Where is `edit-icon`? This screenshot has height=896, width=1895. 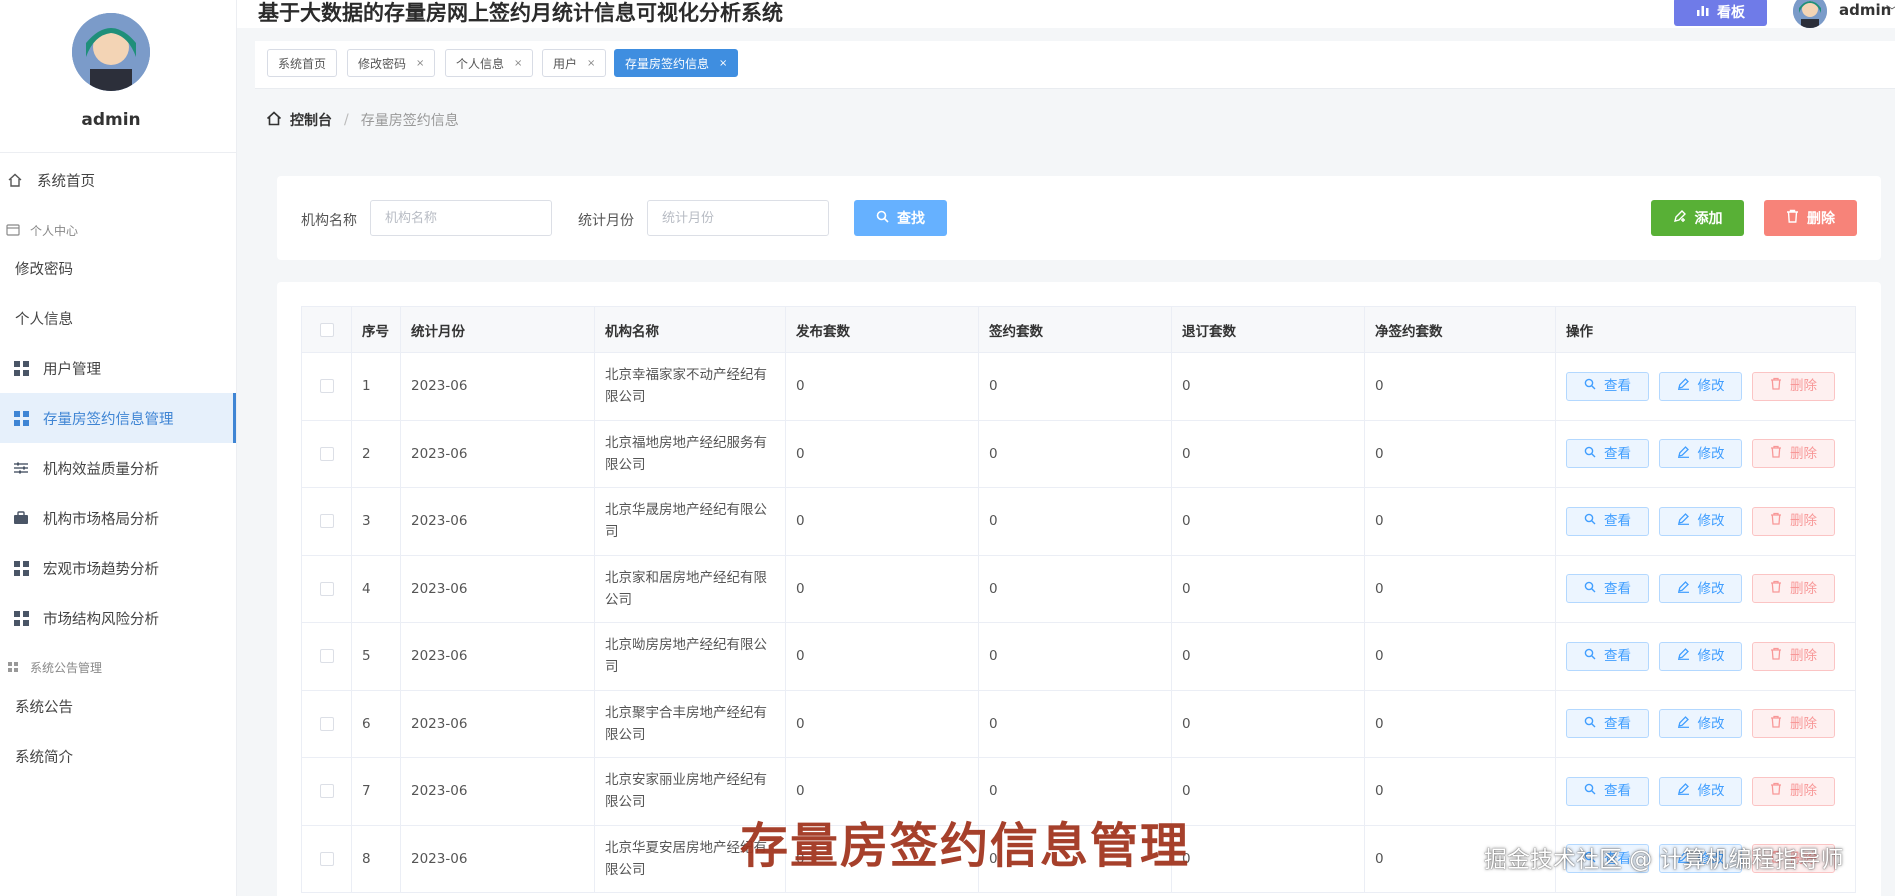
edit-icon is located at coordinates (1683, 521).